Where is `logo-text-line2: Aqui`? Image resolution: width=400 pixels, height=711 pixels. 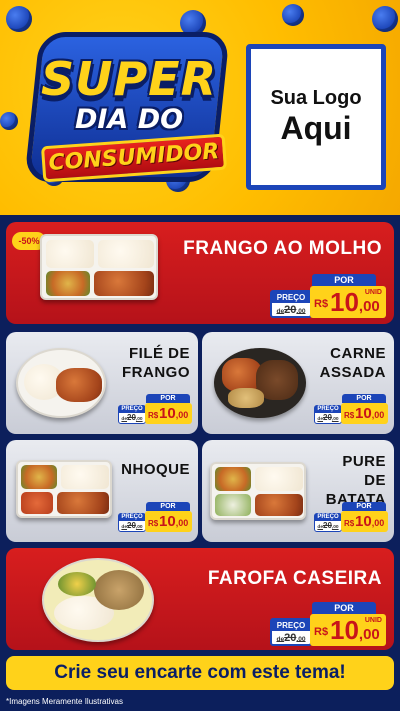
logo-text-line2: Aqui is located at coordinates (316, 128).